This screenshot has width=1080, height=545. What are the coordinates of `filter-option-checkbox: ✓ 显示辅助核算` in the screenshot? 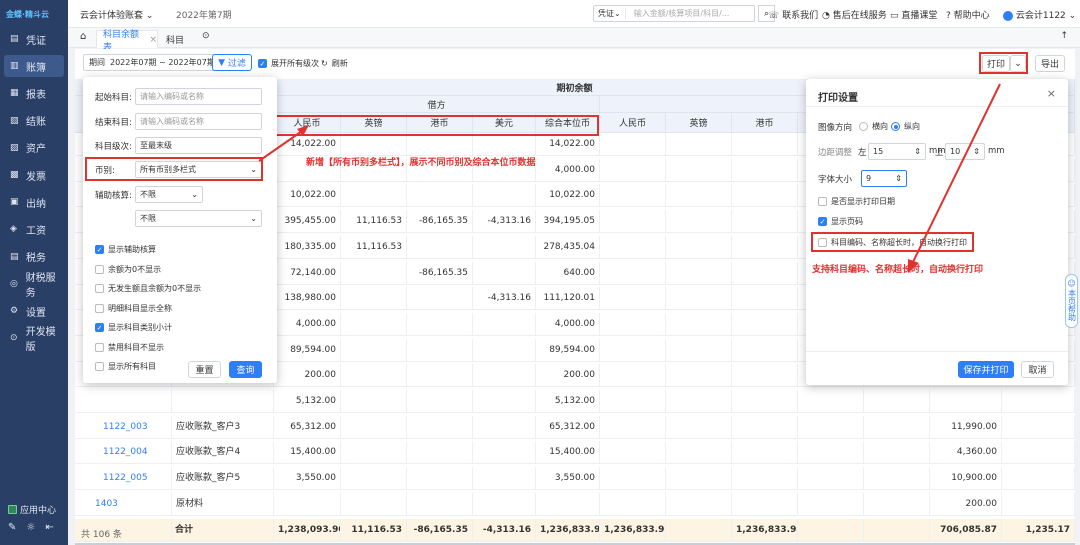 It's located at (125, 249).